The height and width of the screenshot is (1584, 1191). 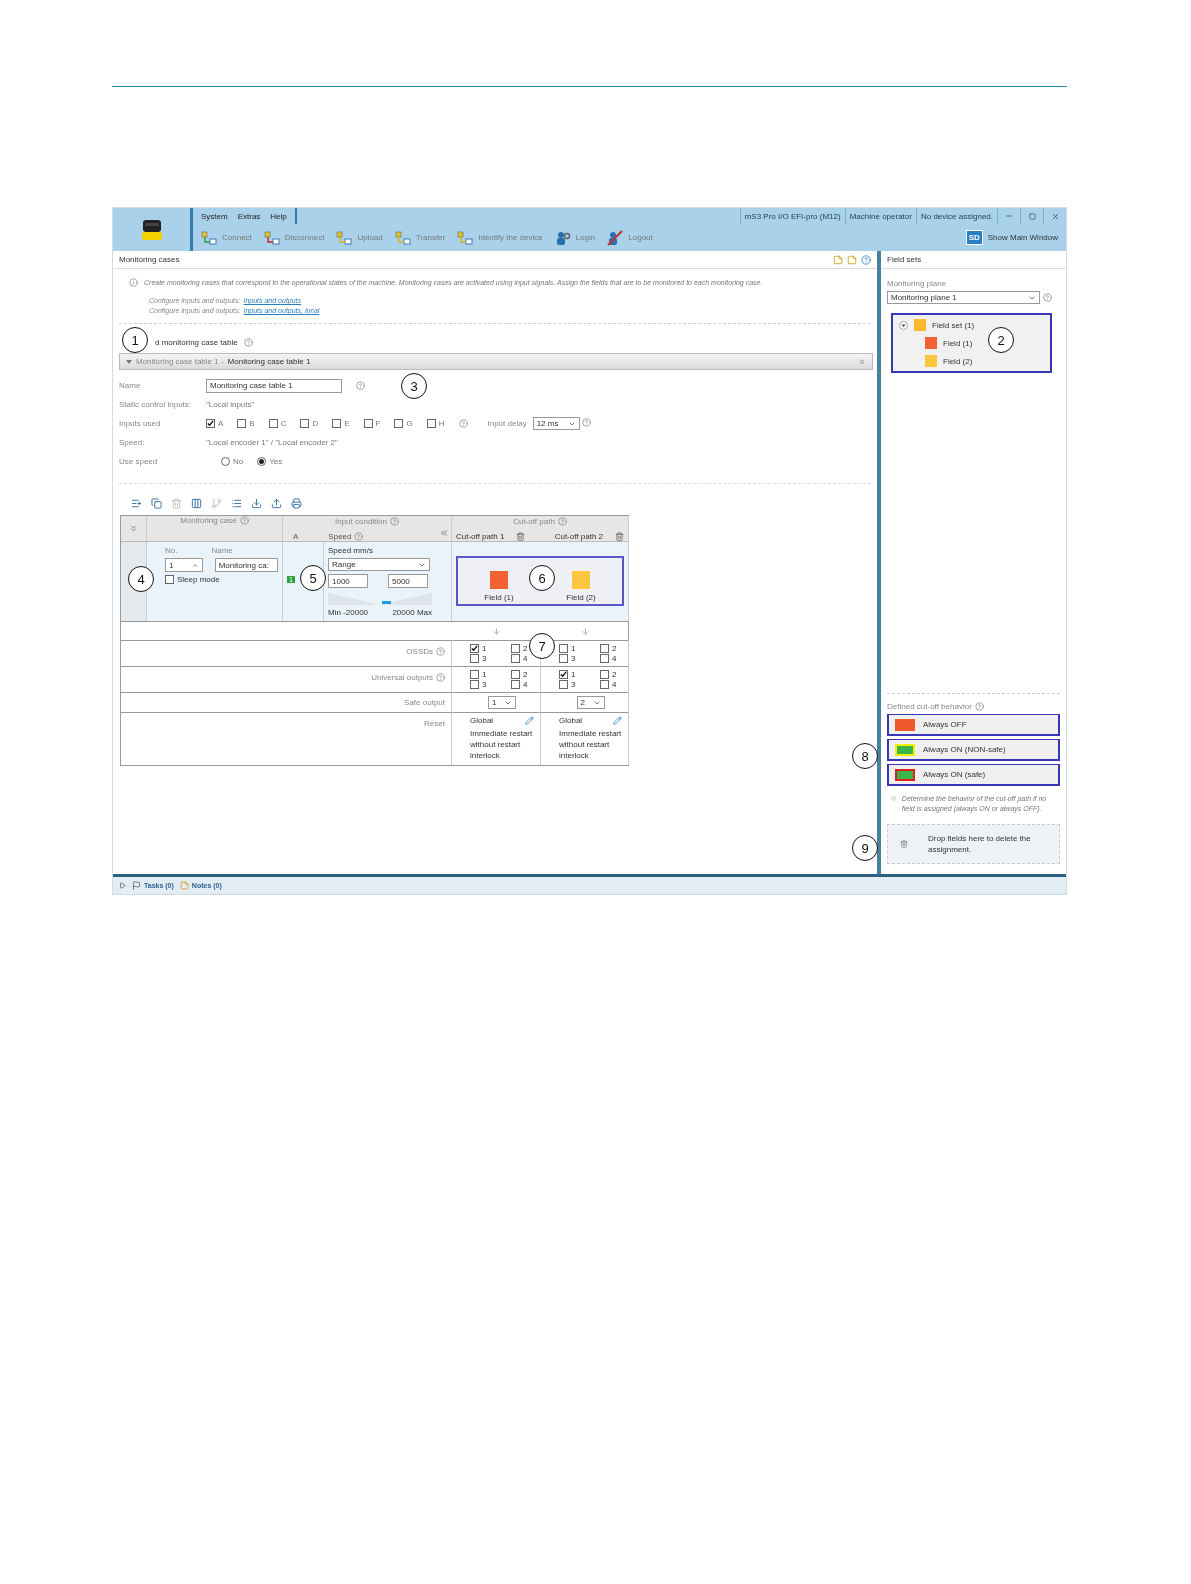 I want to click on safe-output-select: 2, so click(x=590, y=702).